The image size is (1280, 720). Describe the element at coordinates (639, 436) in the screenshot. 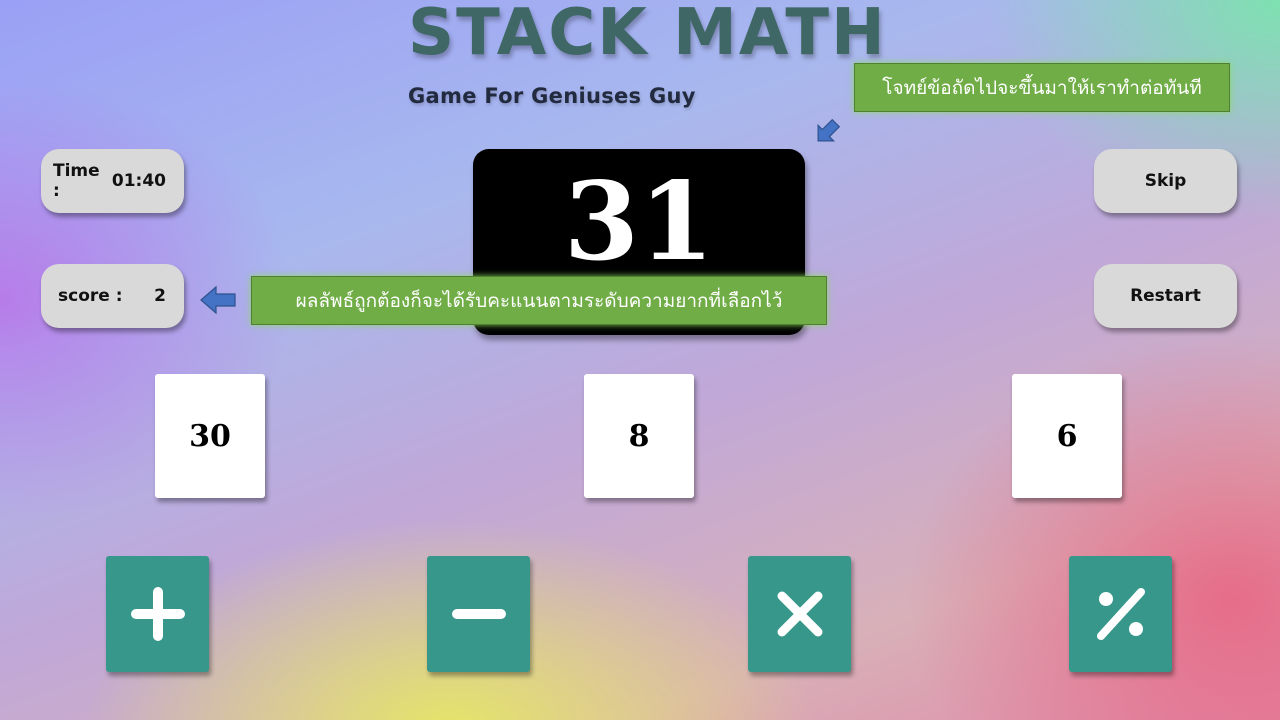

I see `number-card-2: 8` at that location.